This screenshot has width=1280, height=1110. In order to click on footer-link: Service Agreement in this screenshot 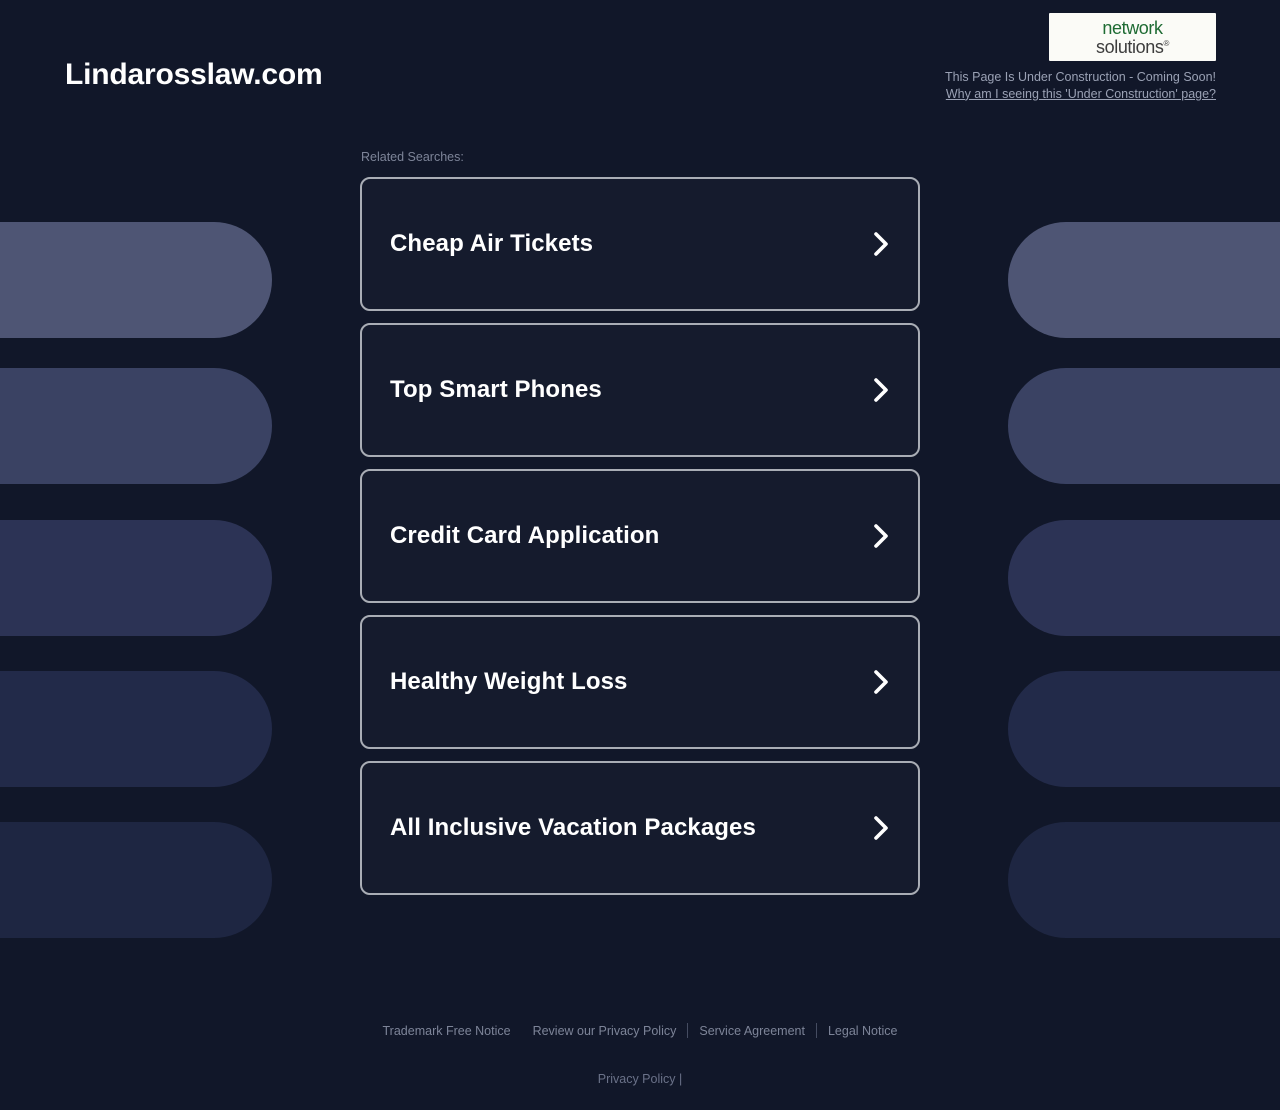, I will do `click(752, 1031)`.